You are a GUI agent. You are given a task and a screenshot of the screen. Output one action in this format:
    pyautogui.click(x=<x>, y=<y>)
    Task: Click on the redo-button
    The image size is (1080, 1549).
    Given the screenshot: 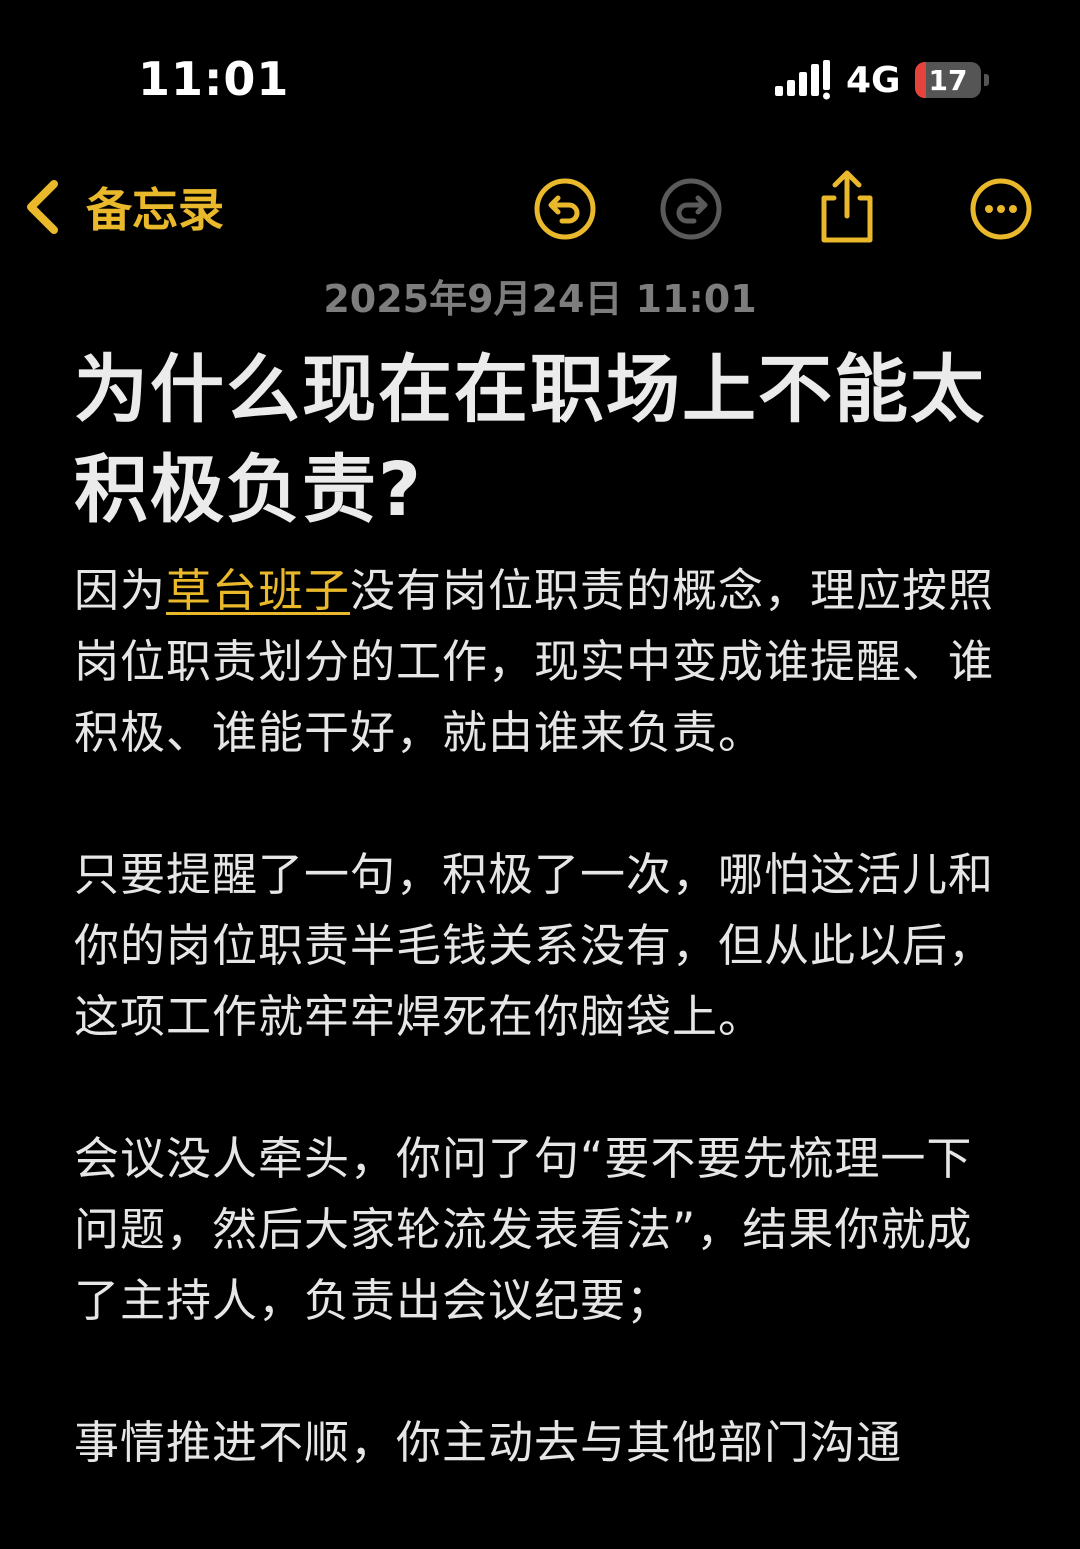 What is the action you would take?
    pyautogui.click(x=691, y=209)
    